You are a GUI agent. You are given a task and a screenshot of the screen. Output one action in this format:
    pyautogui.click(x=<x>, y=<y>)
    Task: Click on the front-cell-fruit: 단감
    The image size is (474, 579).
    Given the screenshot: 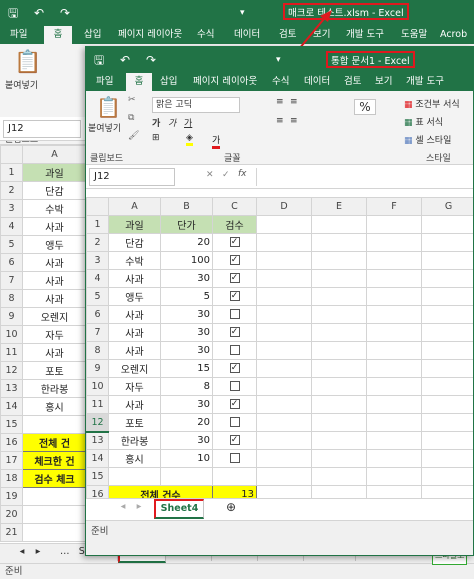 What is the action you would take?
    pyautogui.click(x=134, y=242)
    